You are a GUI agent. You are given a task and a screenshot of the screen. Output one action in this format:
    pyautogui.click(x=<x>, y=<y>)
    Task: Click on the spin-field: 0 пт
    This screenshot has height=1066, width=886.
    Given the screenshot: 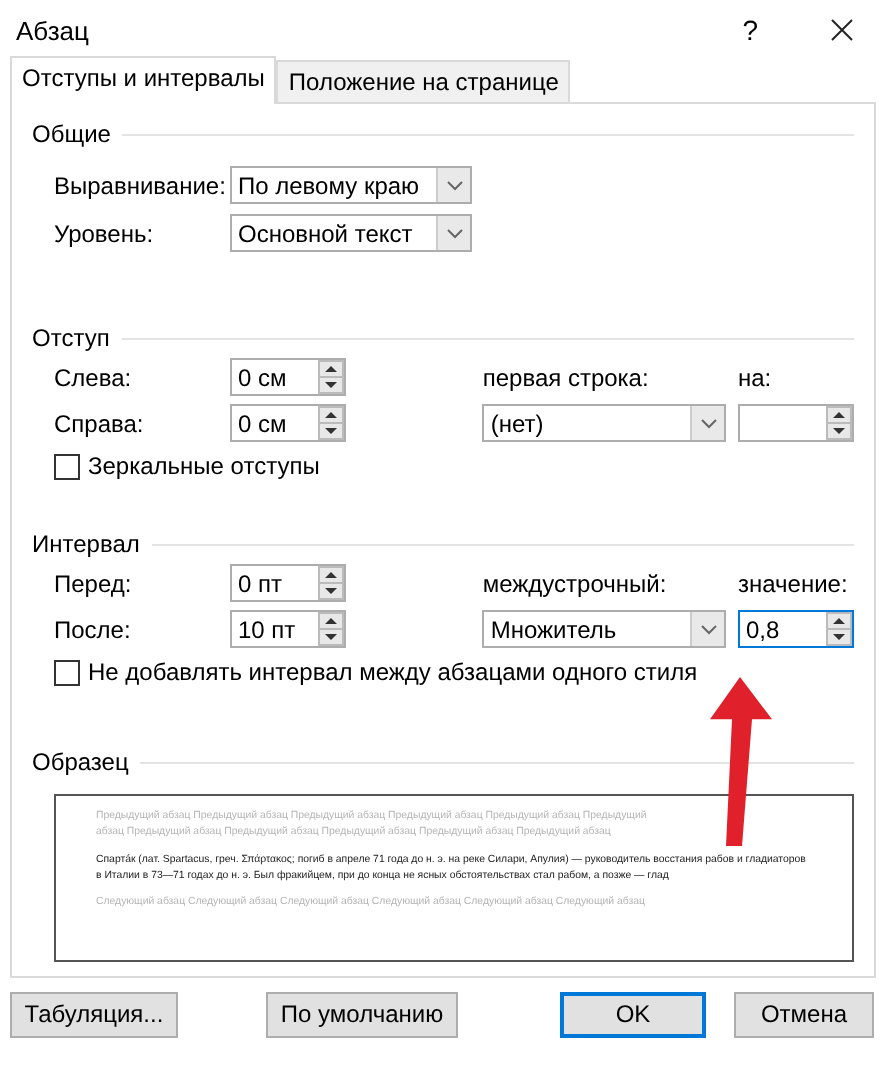 What is the action you would take?
    pyautogui.click(x=288, y=583)
    